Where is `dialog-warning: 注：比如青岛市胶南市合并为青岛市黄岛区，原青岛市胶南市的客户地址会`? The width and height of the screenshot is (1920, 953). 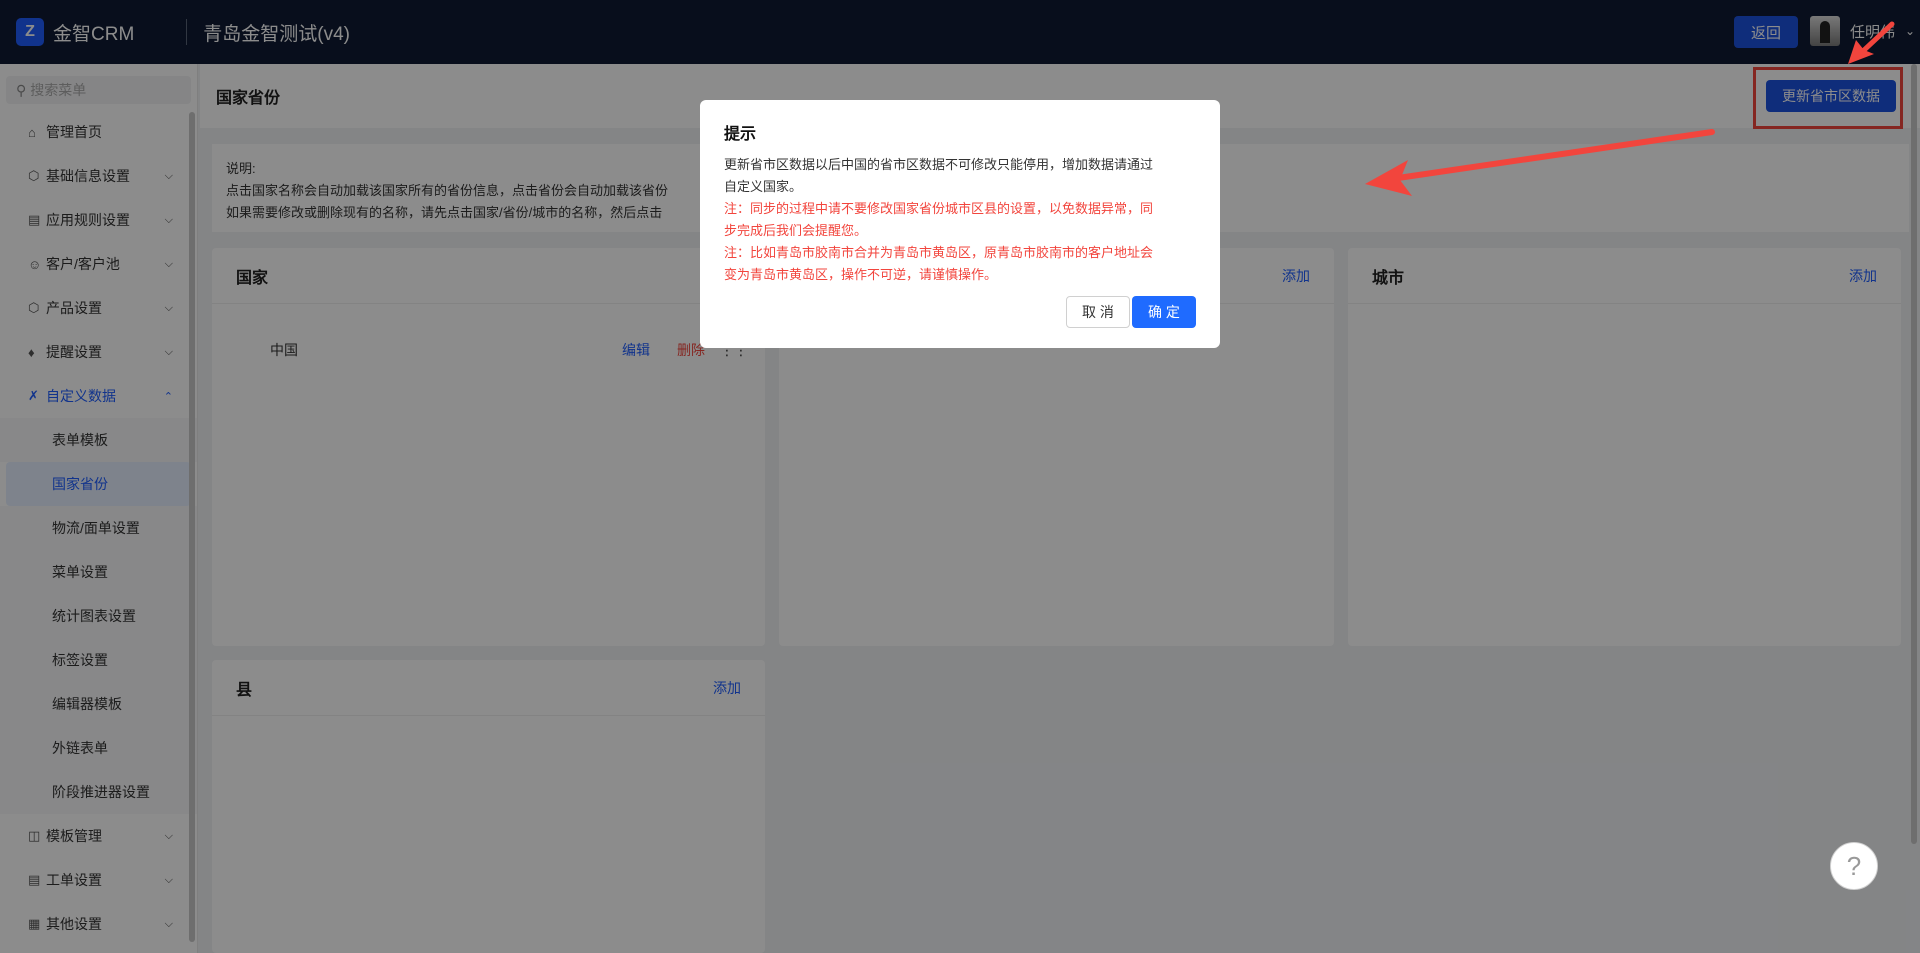
dialog-warning: 注：比如青岛市胶南市合并为青岛市黄岛区，原青岛市胶南市的客户地址会 is located at coordinates (939, 252).